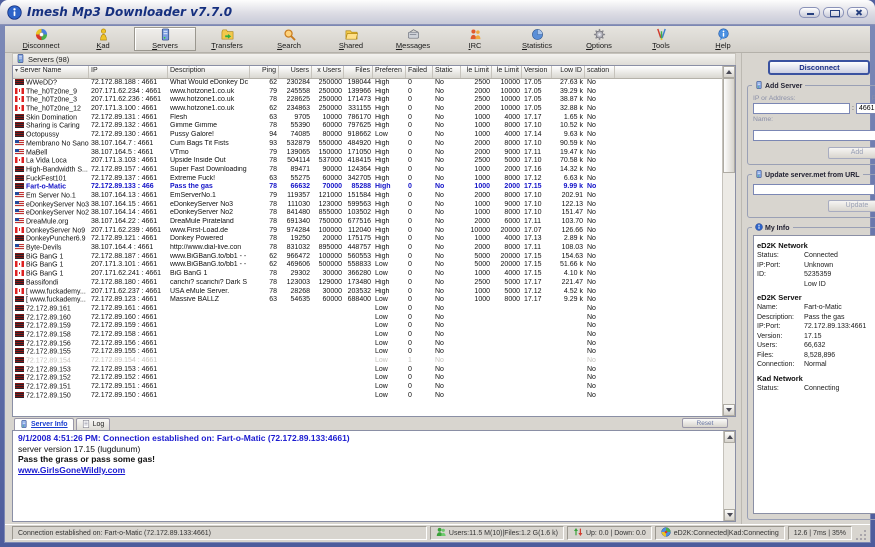 The image size is (875, 547). I want to click on update-button: Update, so click(851, 206).